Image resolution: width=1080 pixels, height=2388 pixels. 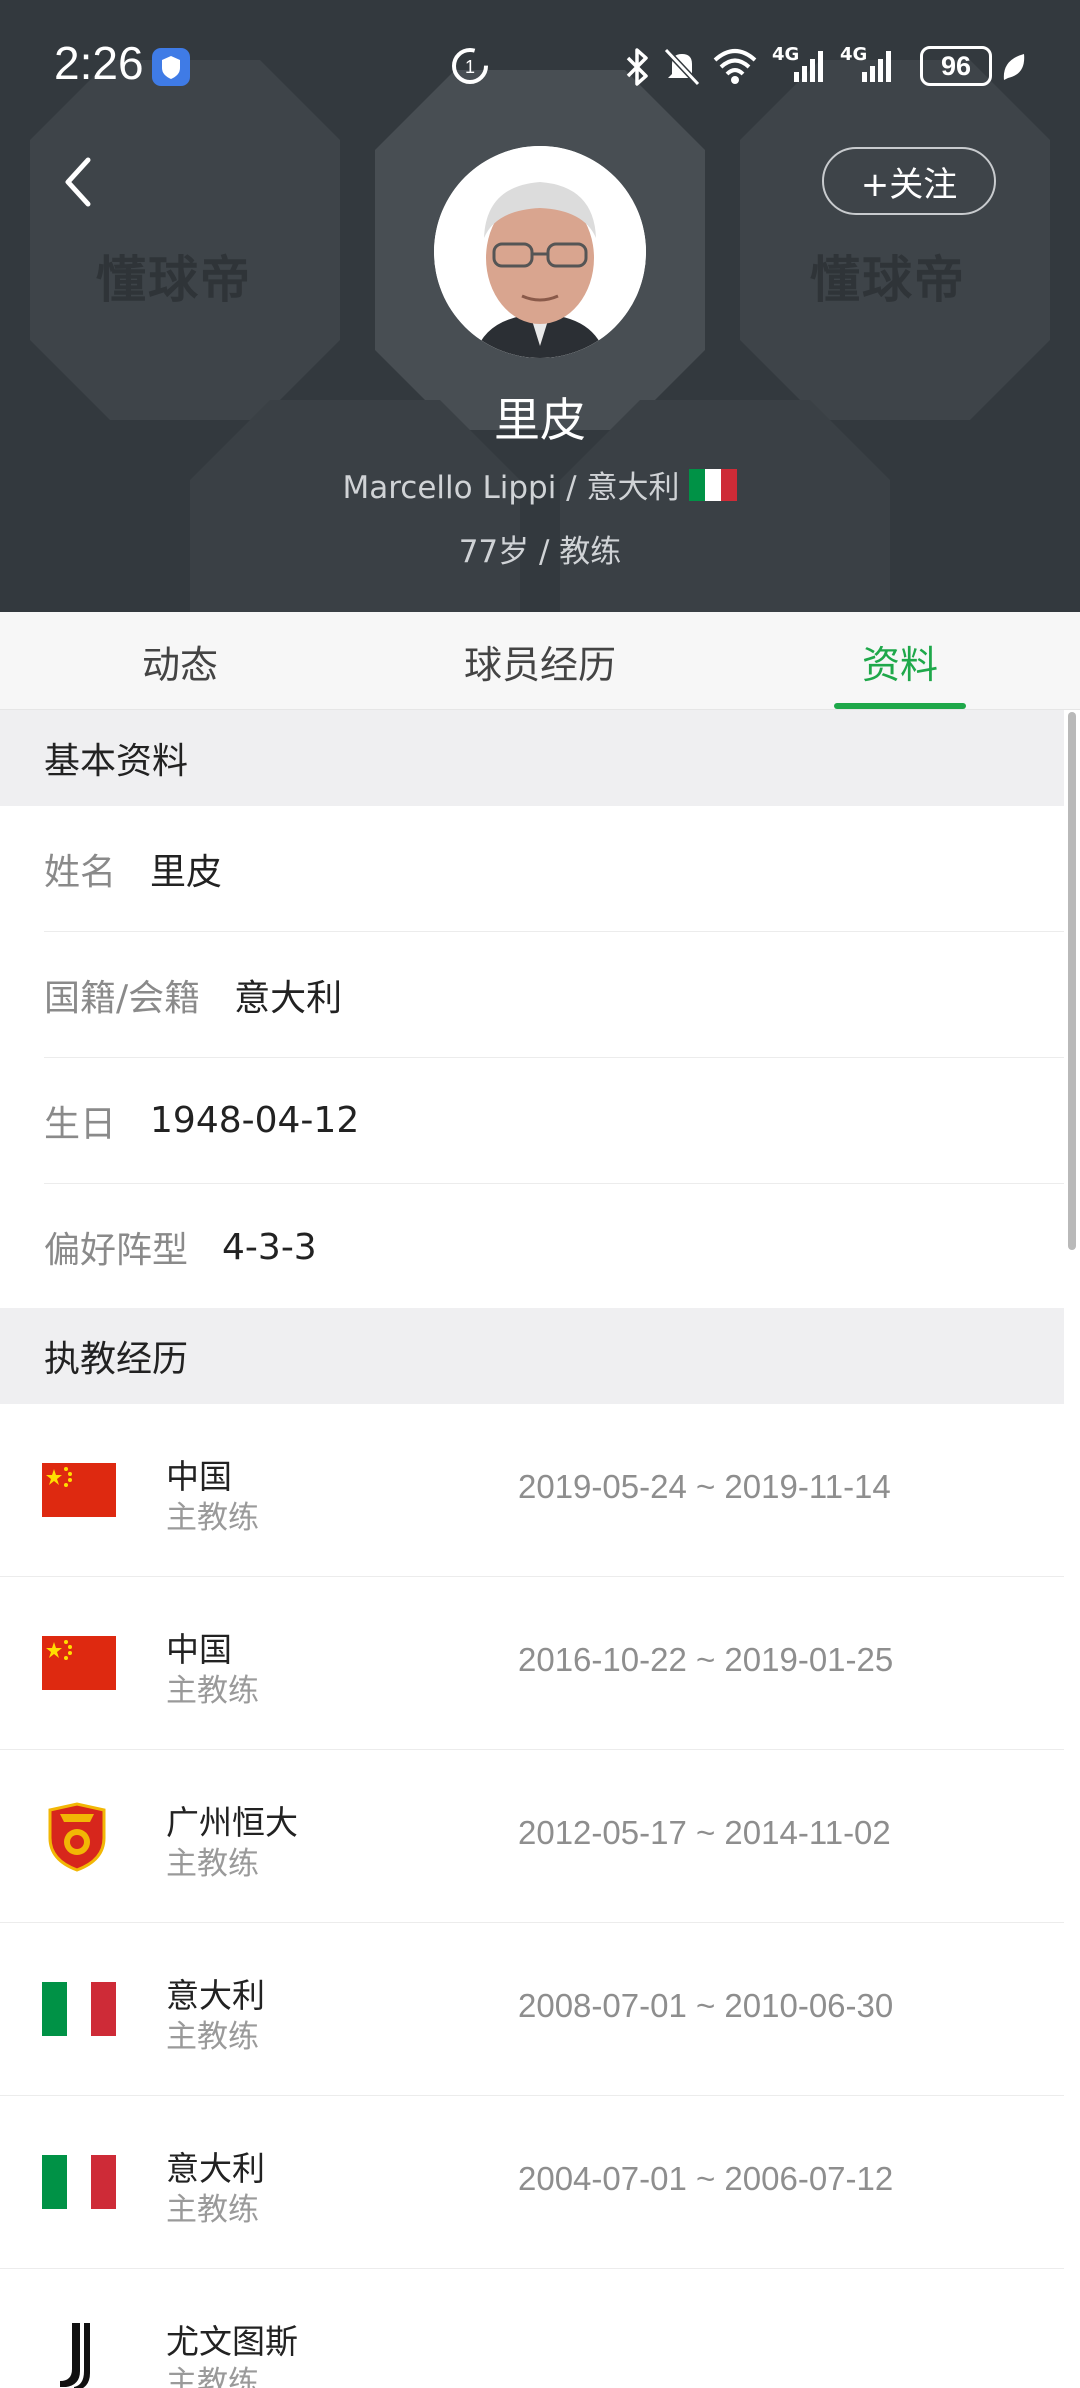 What do you see at coordinates (956, 66) in the screenshot?
I see `battery-icon: 96` at bounding box center [956, 66].